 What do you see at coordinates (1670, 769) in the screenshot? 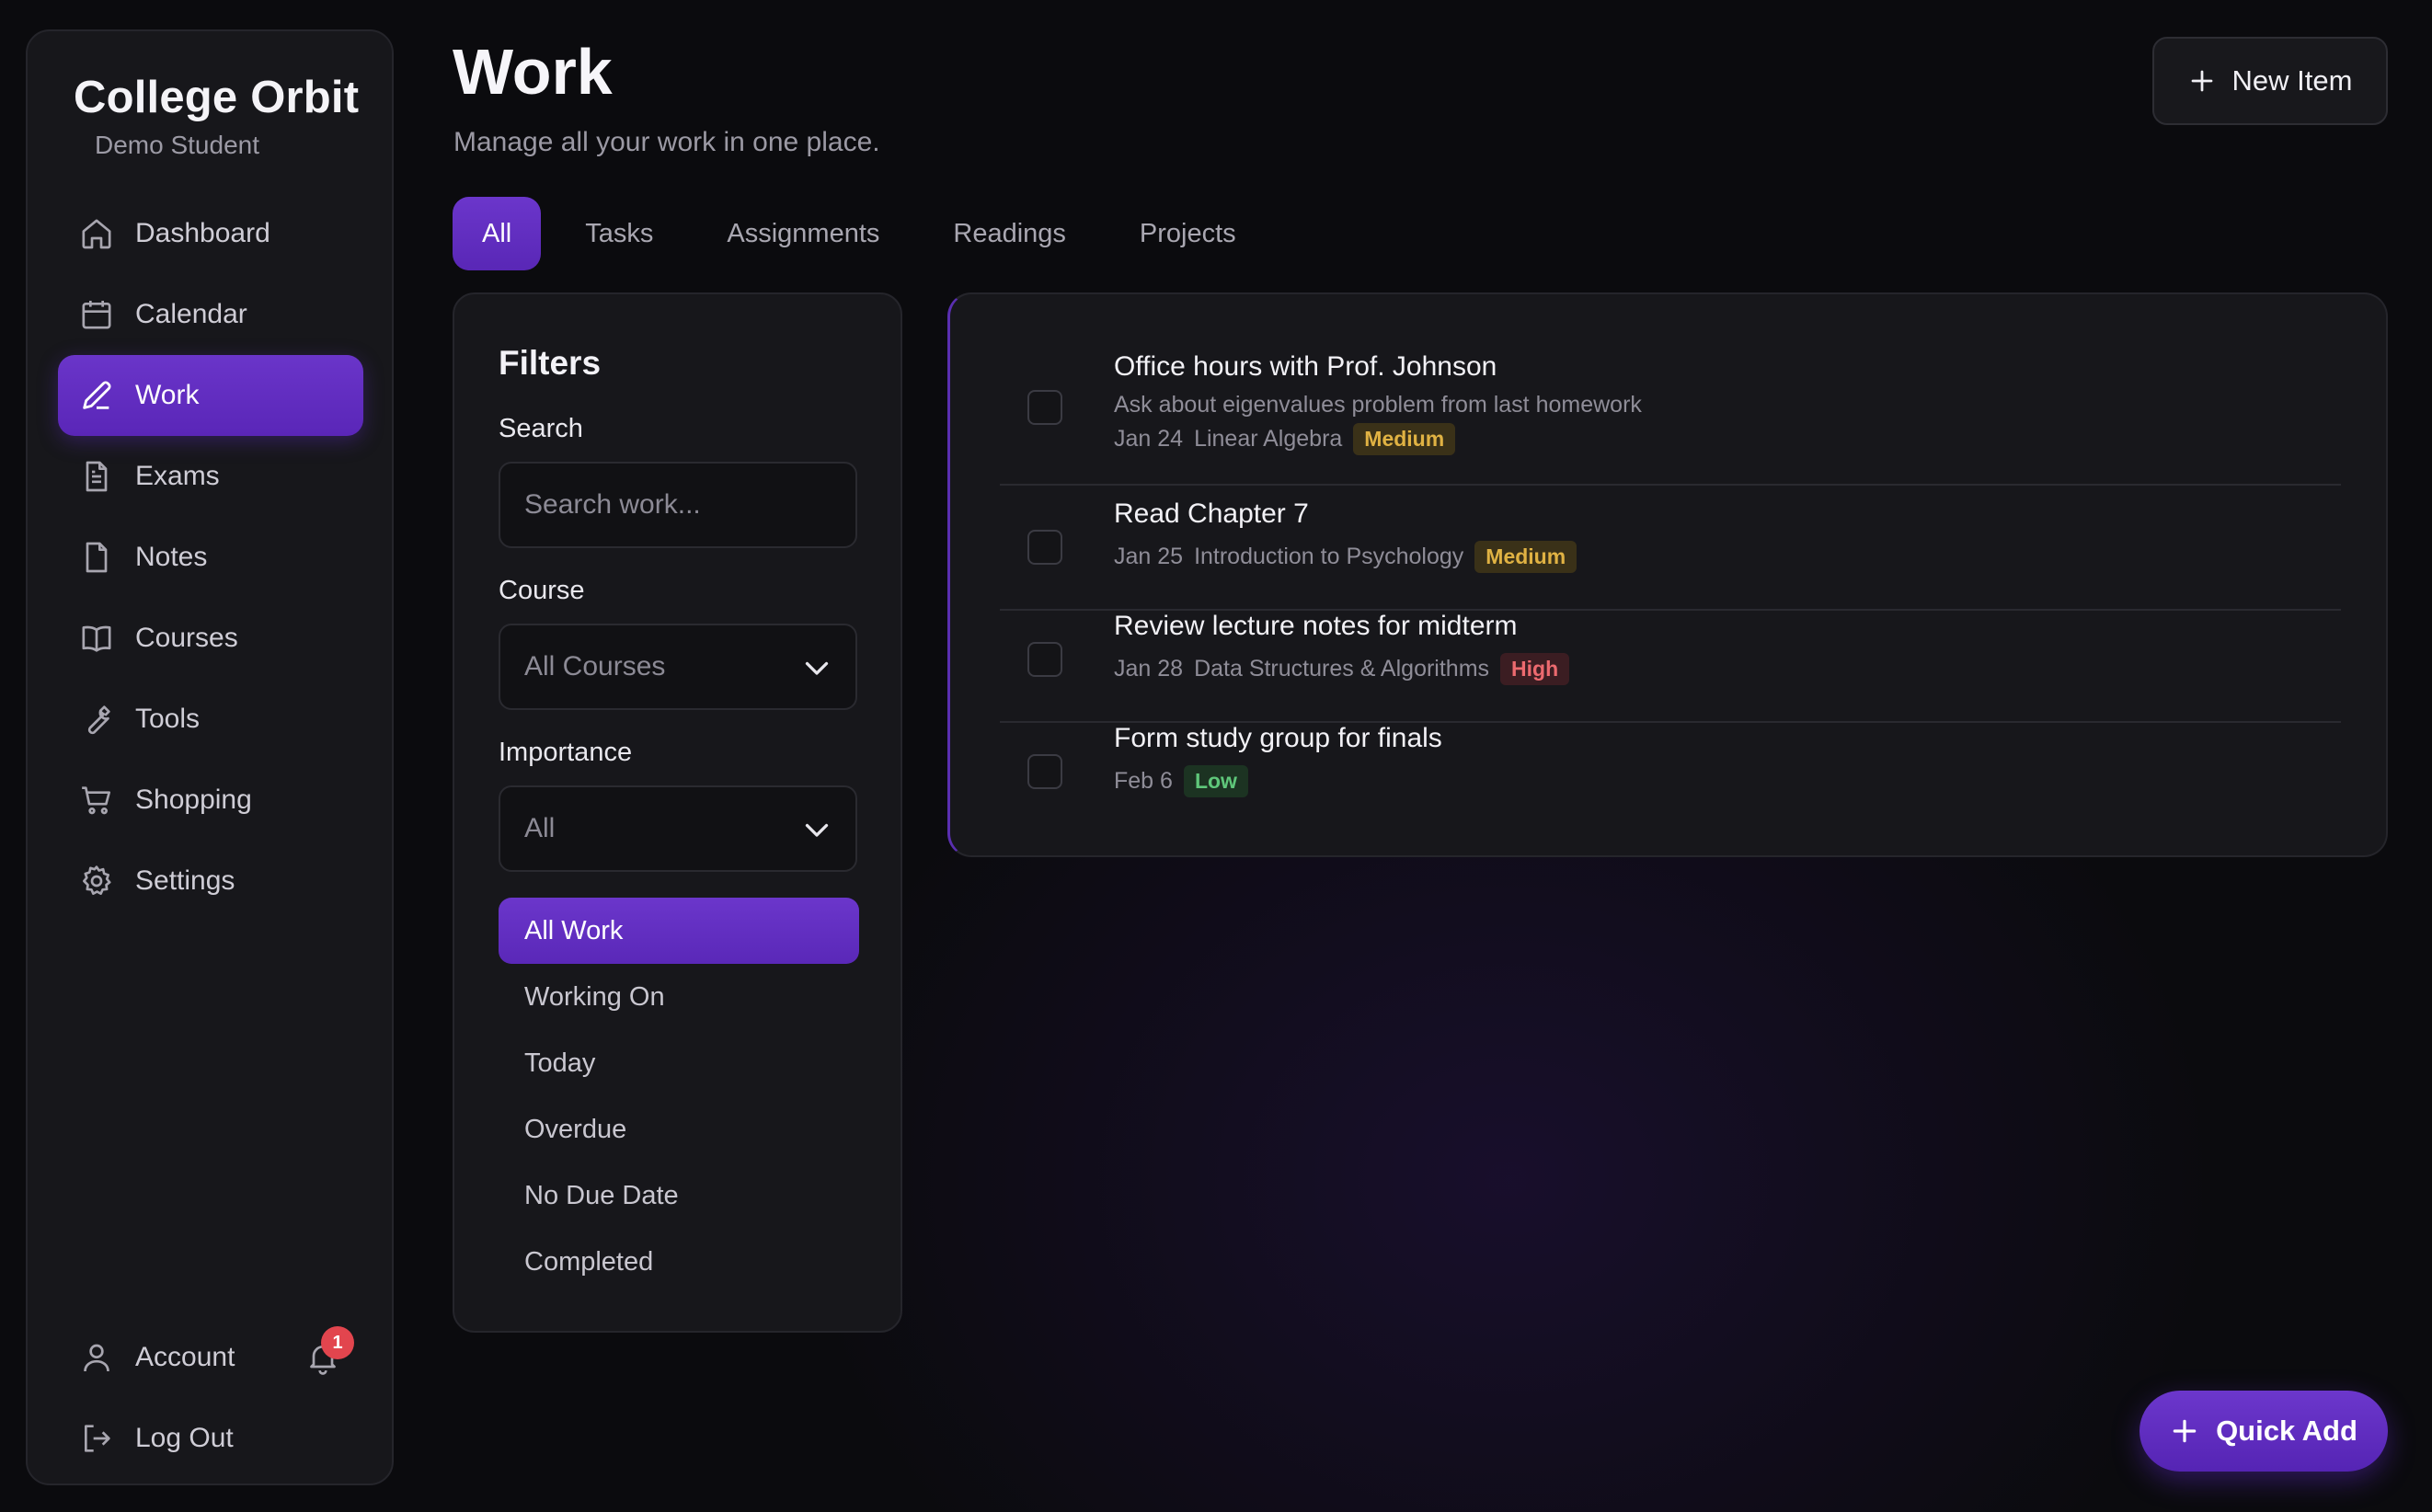
I see `list-item: Form study group for finals Feb 6 Low` at bounding box center [1670, 769].